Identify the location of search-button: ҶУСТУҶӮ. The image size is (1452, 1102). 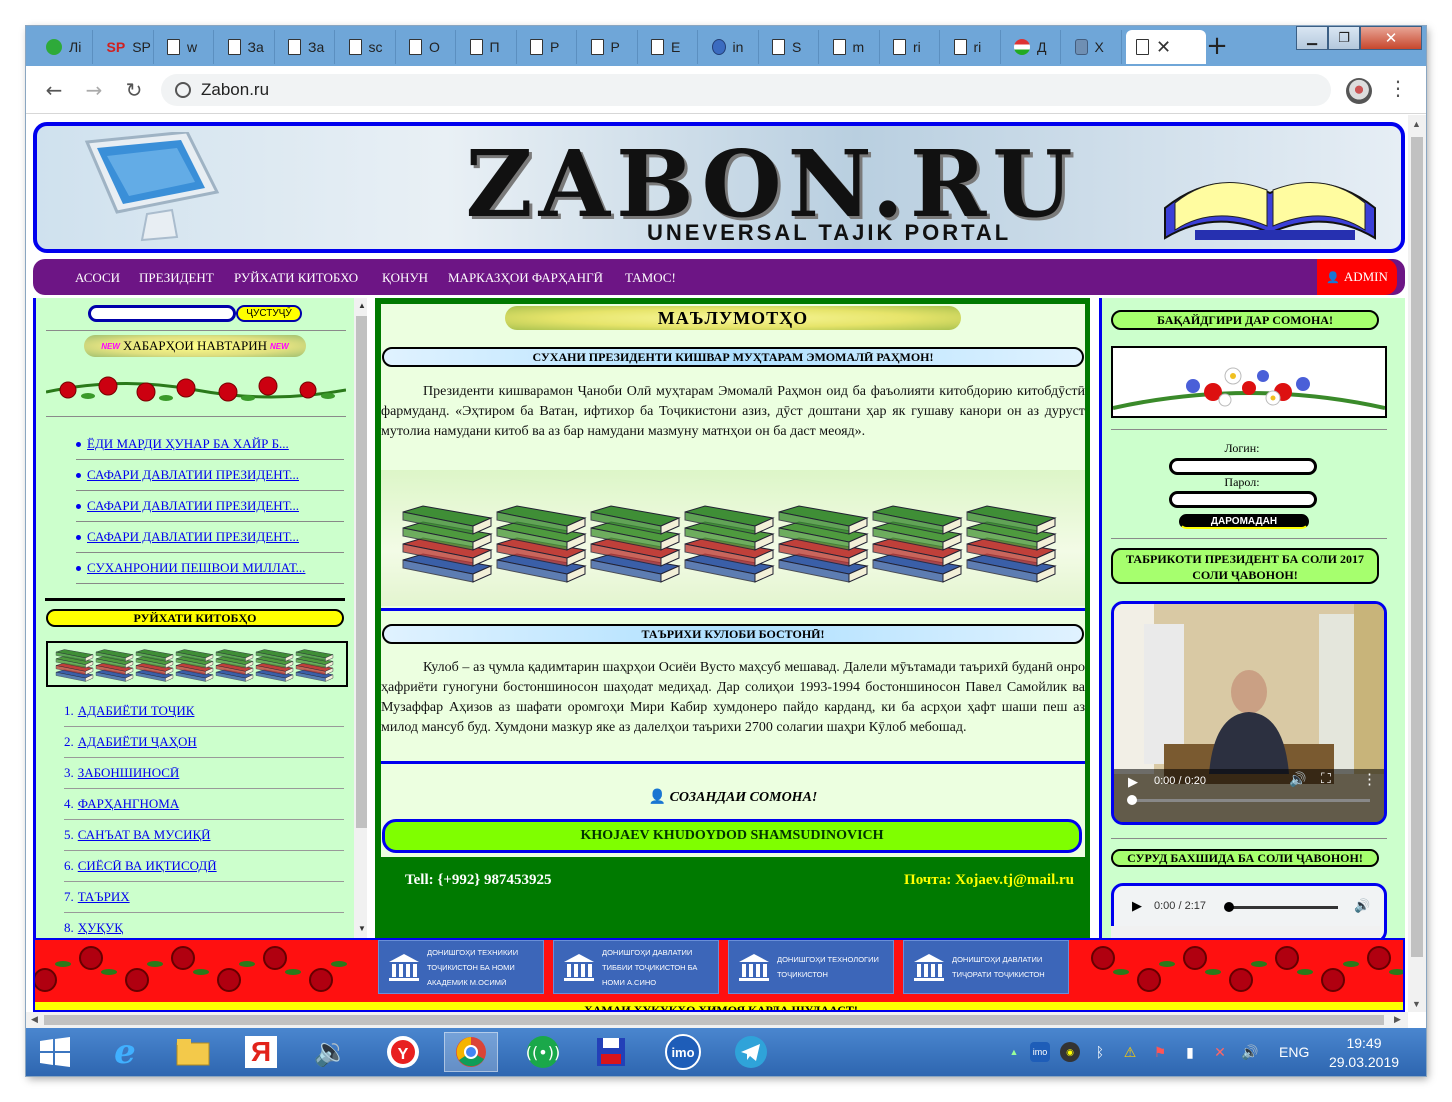
(269, 313).